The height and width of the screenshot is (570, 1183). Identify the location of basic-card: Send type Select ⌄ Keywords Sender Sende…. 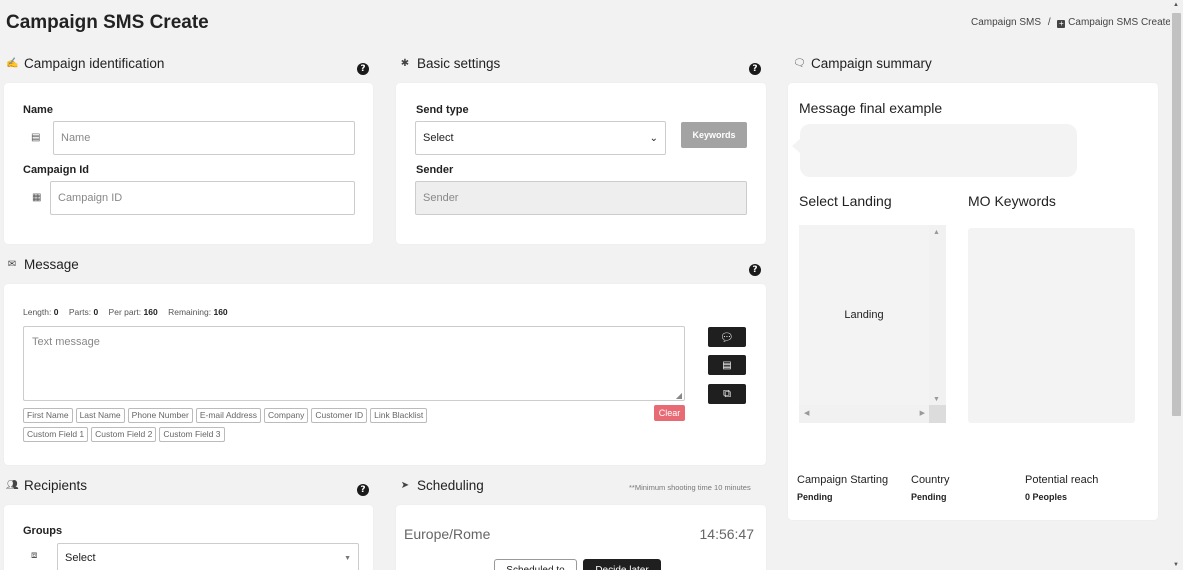
(581, 163).